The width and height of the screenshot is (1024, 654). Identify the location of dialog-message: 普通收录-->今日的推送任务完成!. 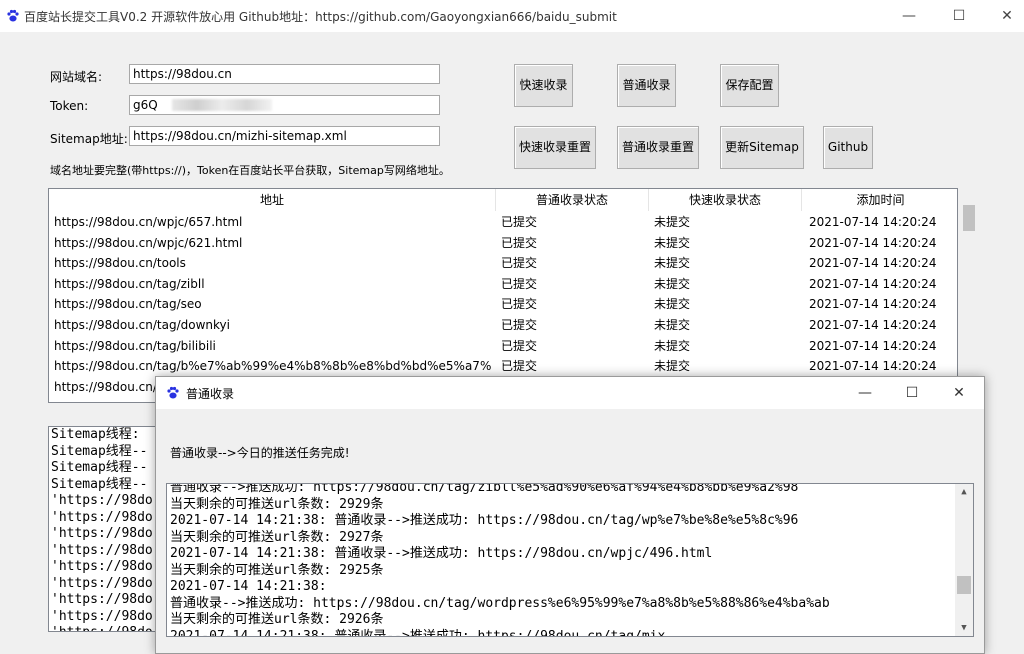
(260, 453).